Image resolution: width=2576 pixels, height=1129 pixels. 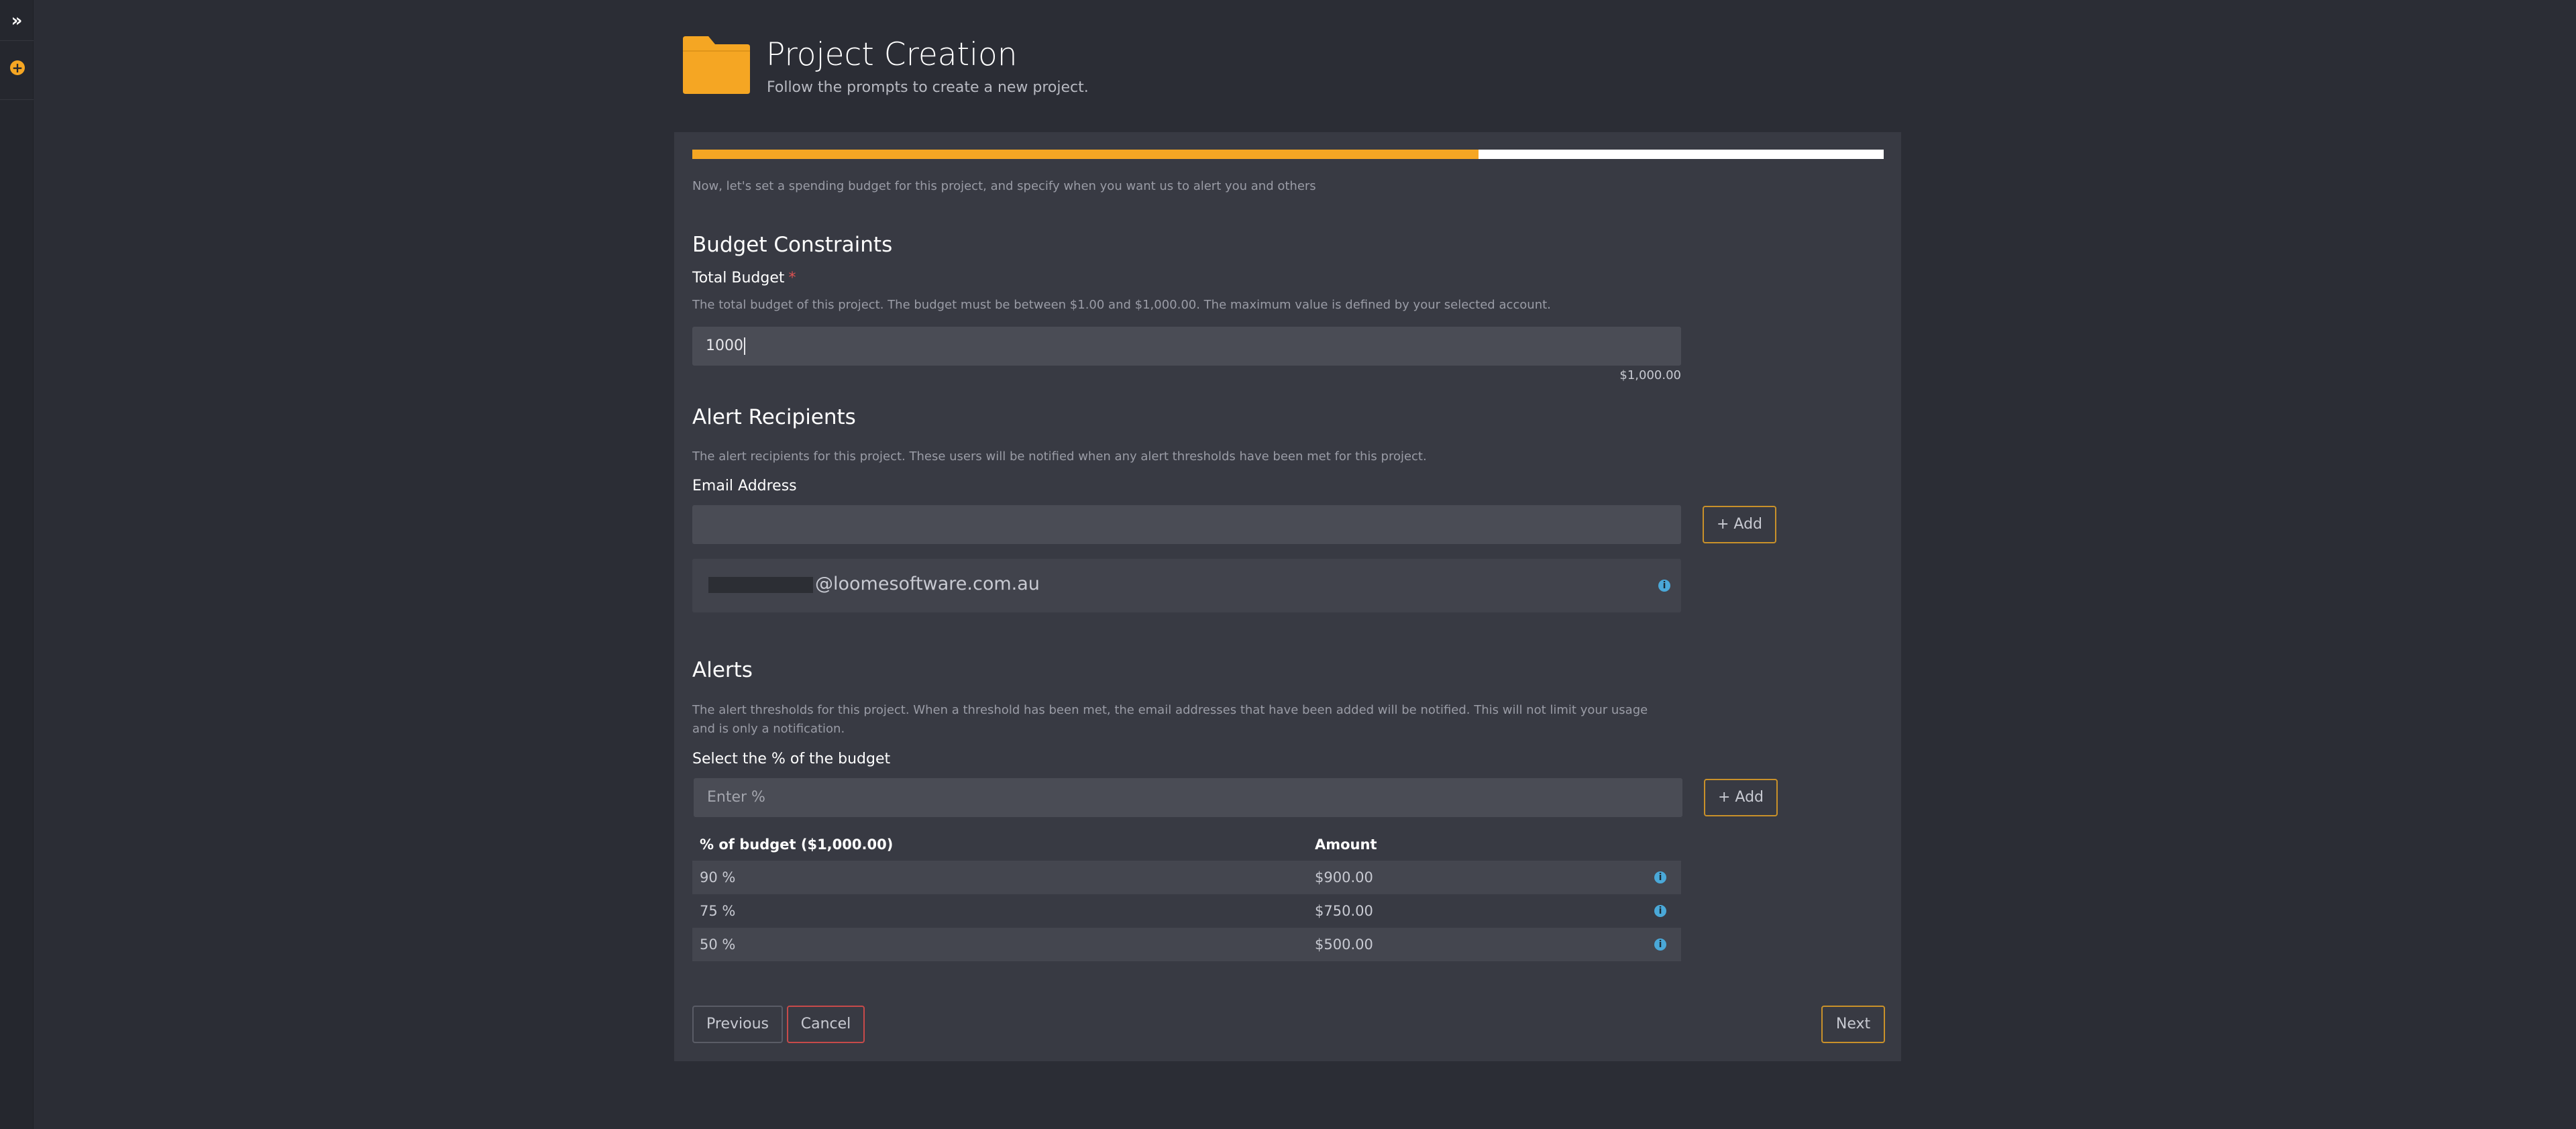 What do you see at coordinates (1346, 845) in the screenshot?
I see `column-header-amount: Amount` at bounding box center [1346, 845].